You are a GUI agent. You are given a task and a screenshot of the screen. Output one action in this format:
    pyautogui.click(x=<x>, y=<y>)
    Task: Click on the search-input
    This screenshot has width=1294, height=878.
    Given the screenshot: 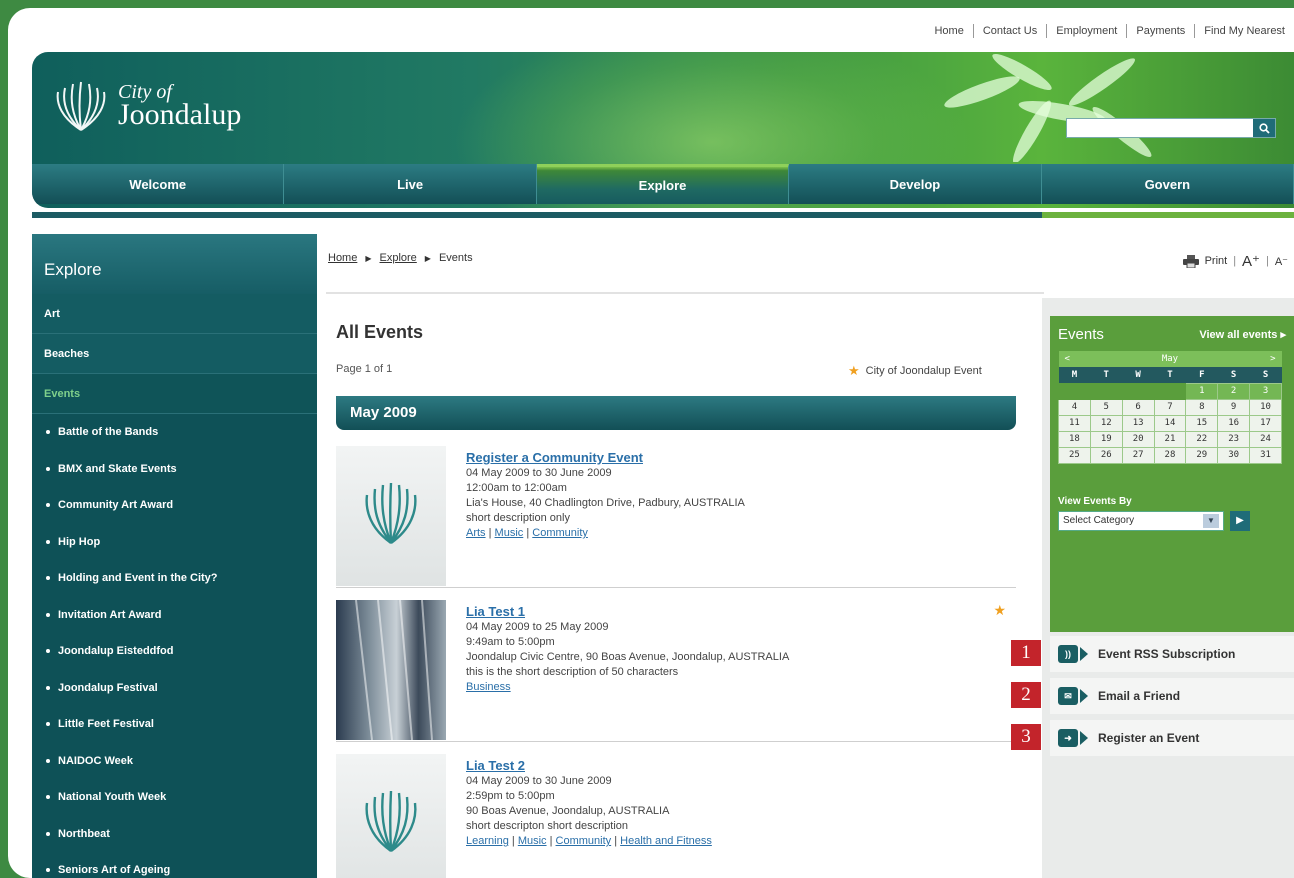 What is the action you would take?
    pyautogui.click(x=1171, y=128)
    